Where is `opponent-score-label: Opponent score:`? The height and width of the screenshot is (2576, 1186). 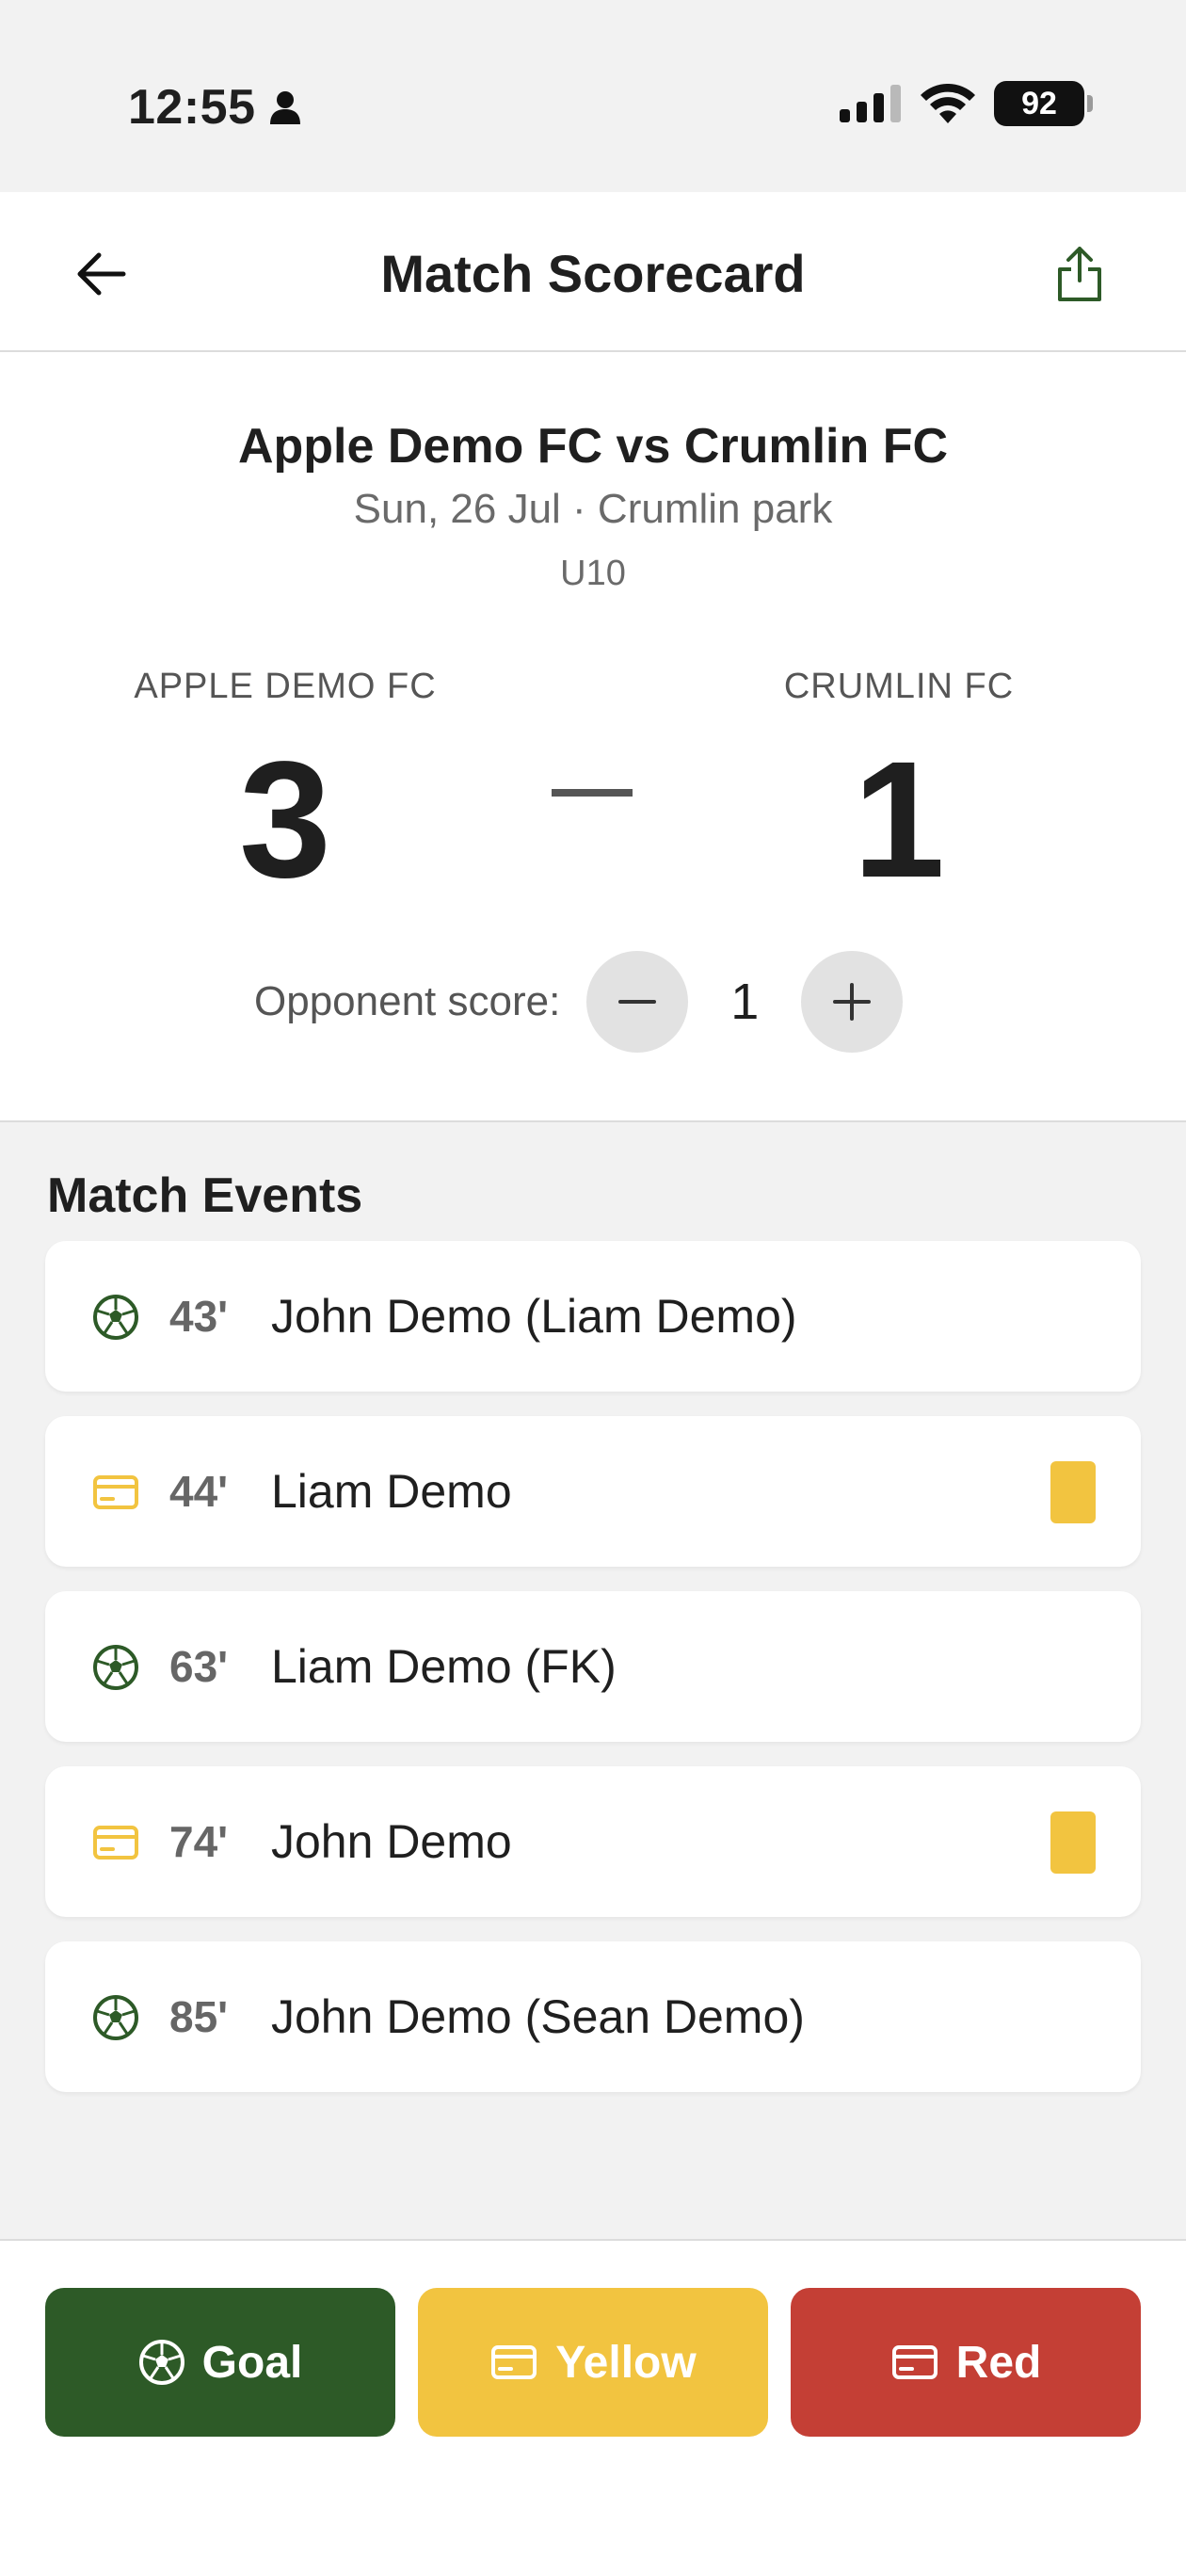 opponent-score-label: Opponent score: is located at coordinates (407, 1001).